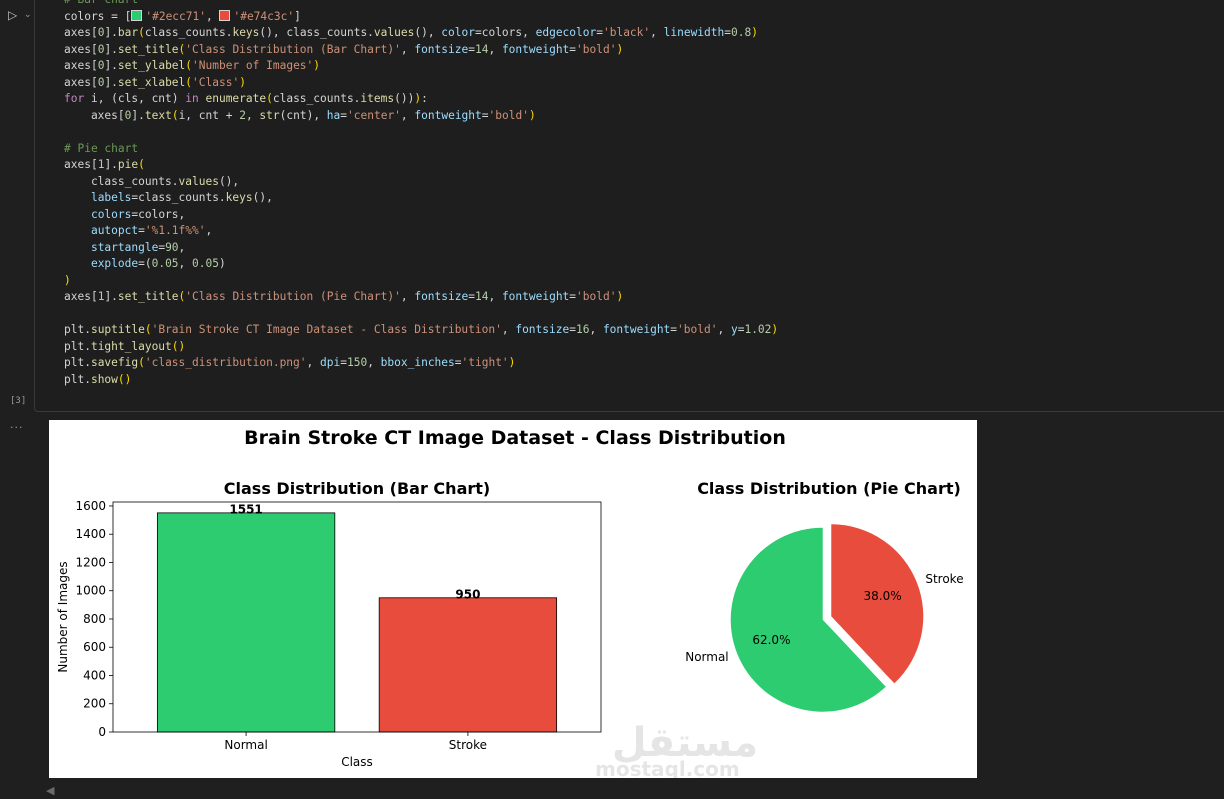 This screenshot has width=1224, height=799. What do you see at coordinates (771, 640) in the screenshot?
I see `pie-percent-label: 62.0%` at bounding box center [771, 640].